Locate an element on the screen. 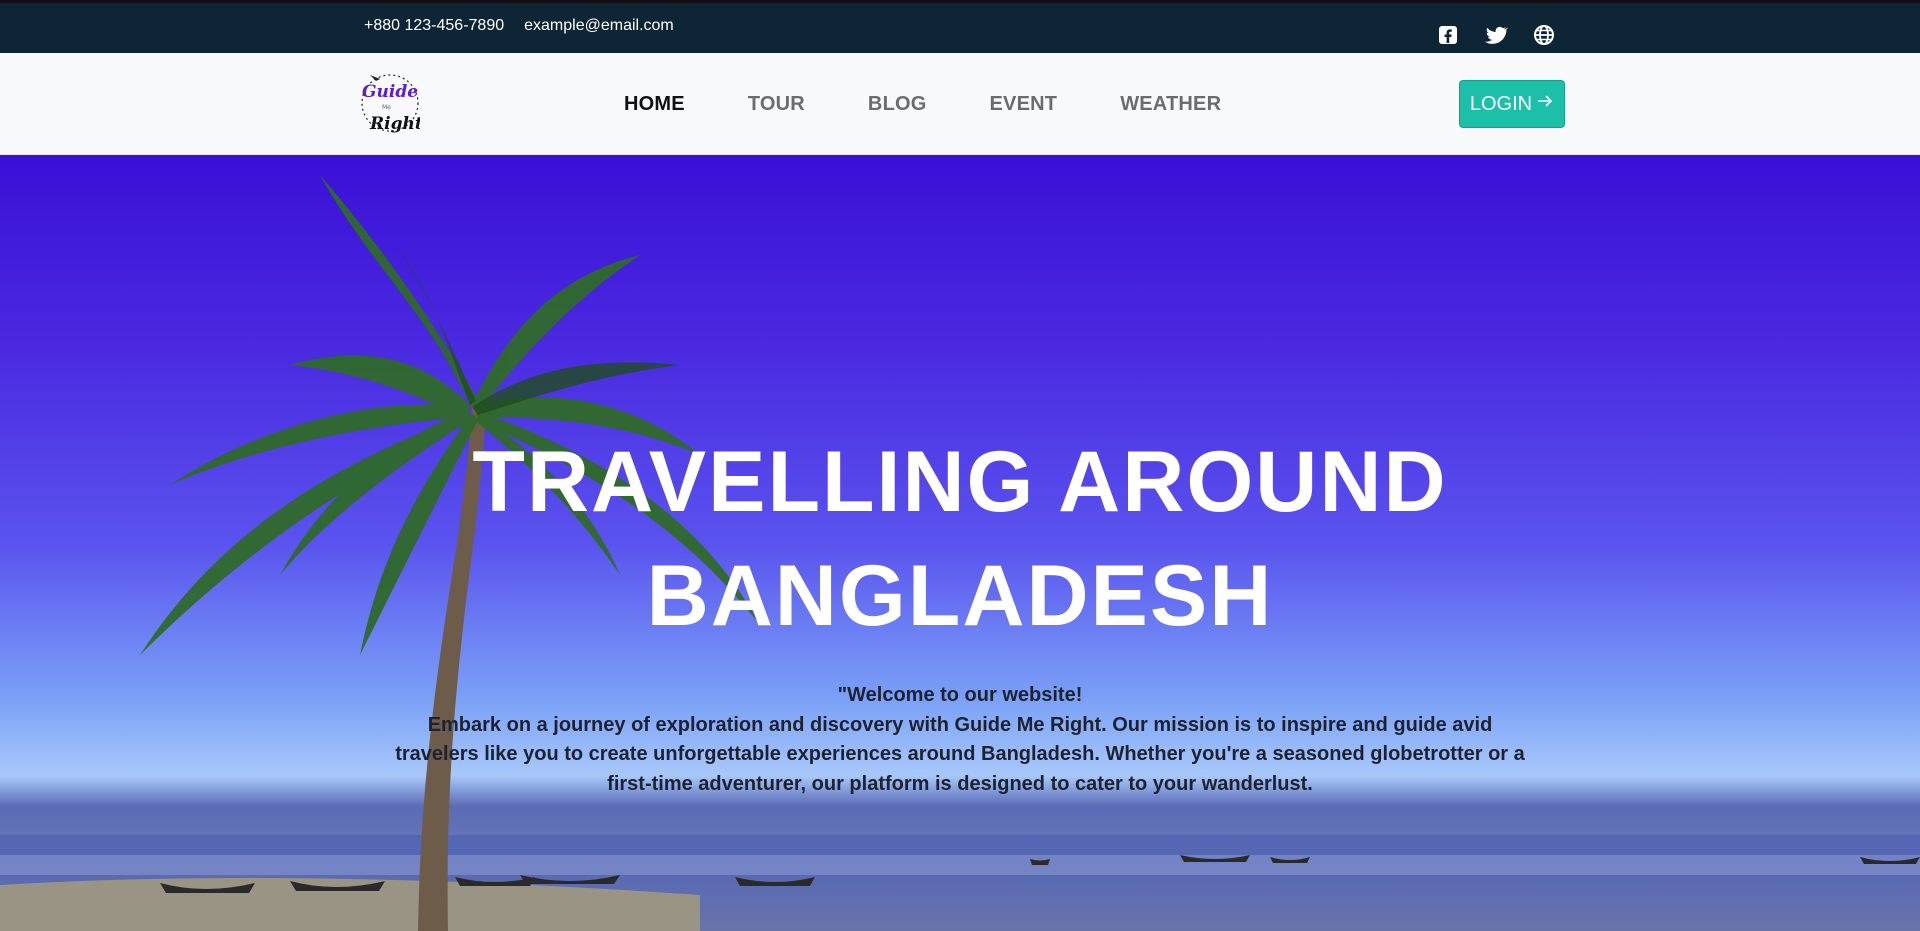 The width and height of the screenshot is (1920, 931). twitter-icon is located at coordinates (1496, 35).